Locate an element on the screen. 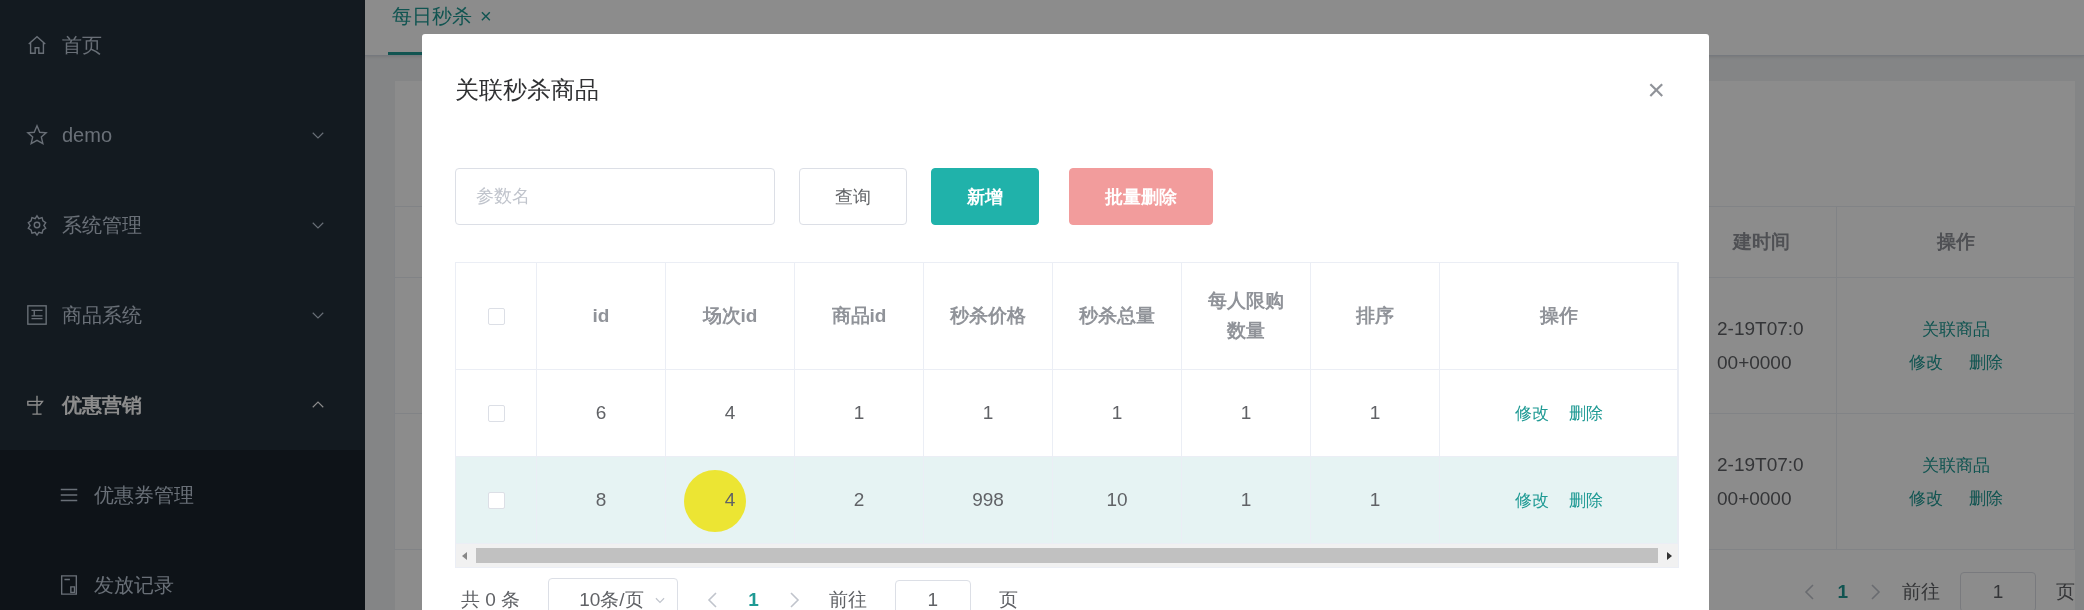 The height and width of the screenshot is (610, 2084). table-cell: 6 is located at coordinates (601, 413).